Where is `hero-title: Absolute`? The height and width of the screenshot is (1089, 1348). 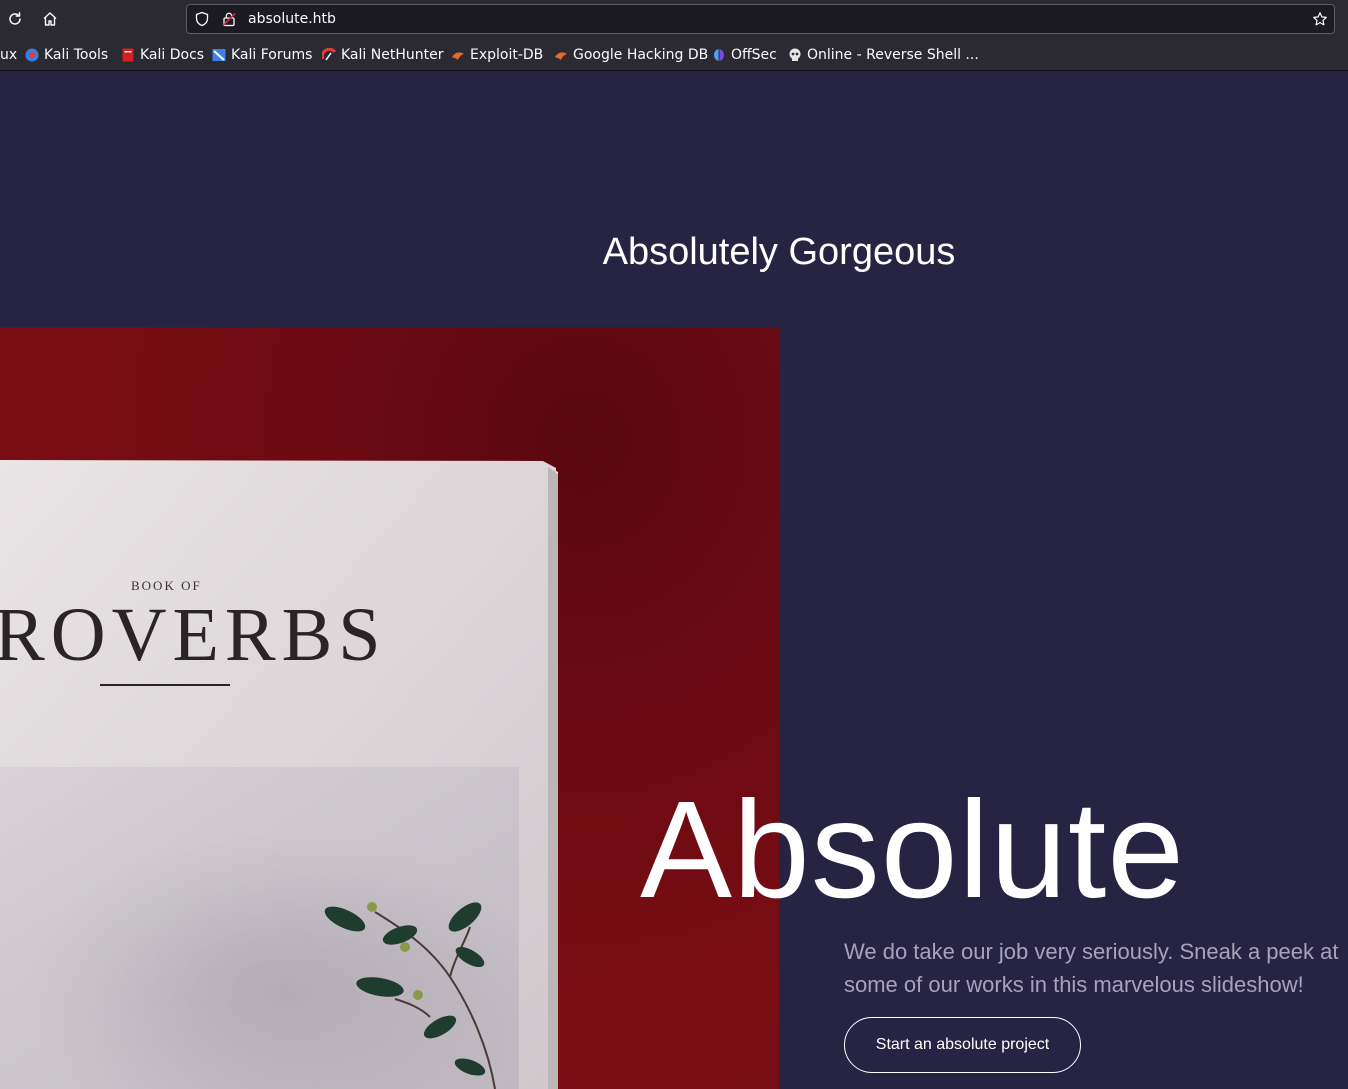 hero-title: Absolute is located at coordinates (913, 850).